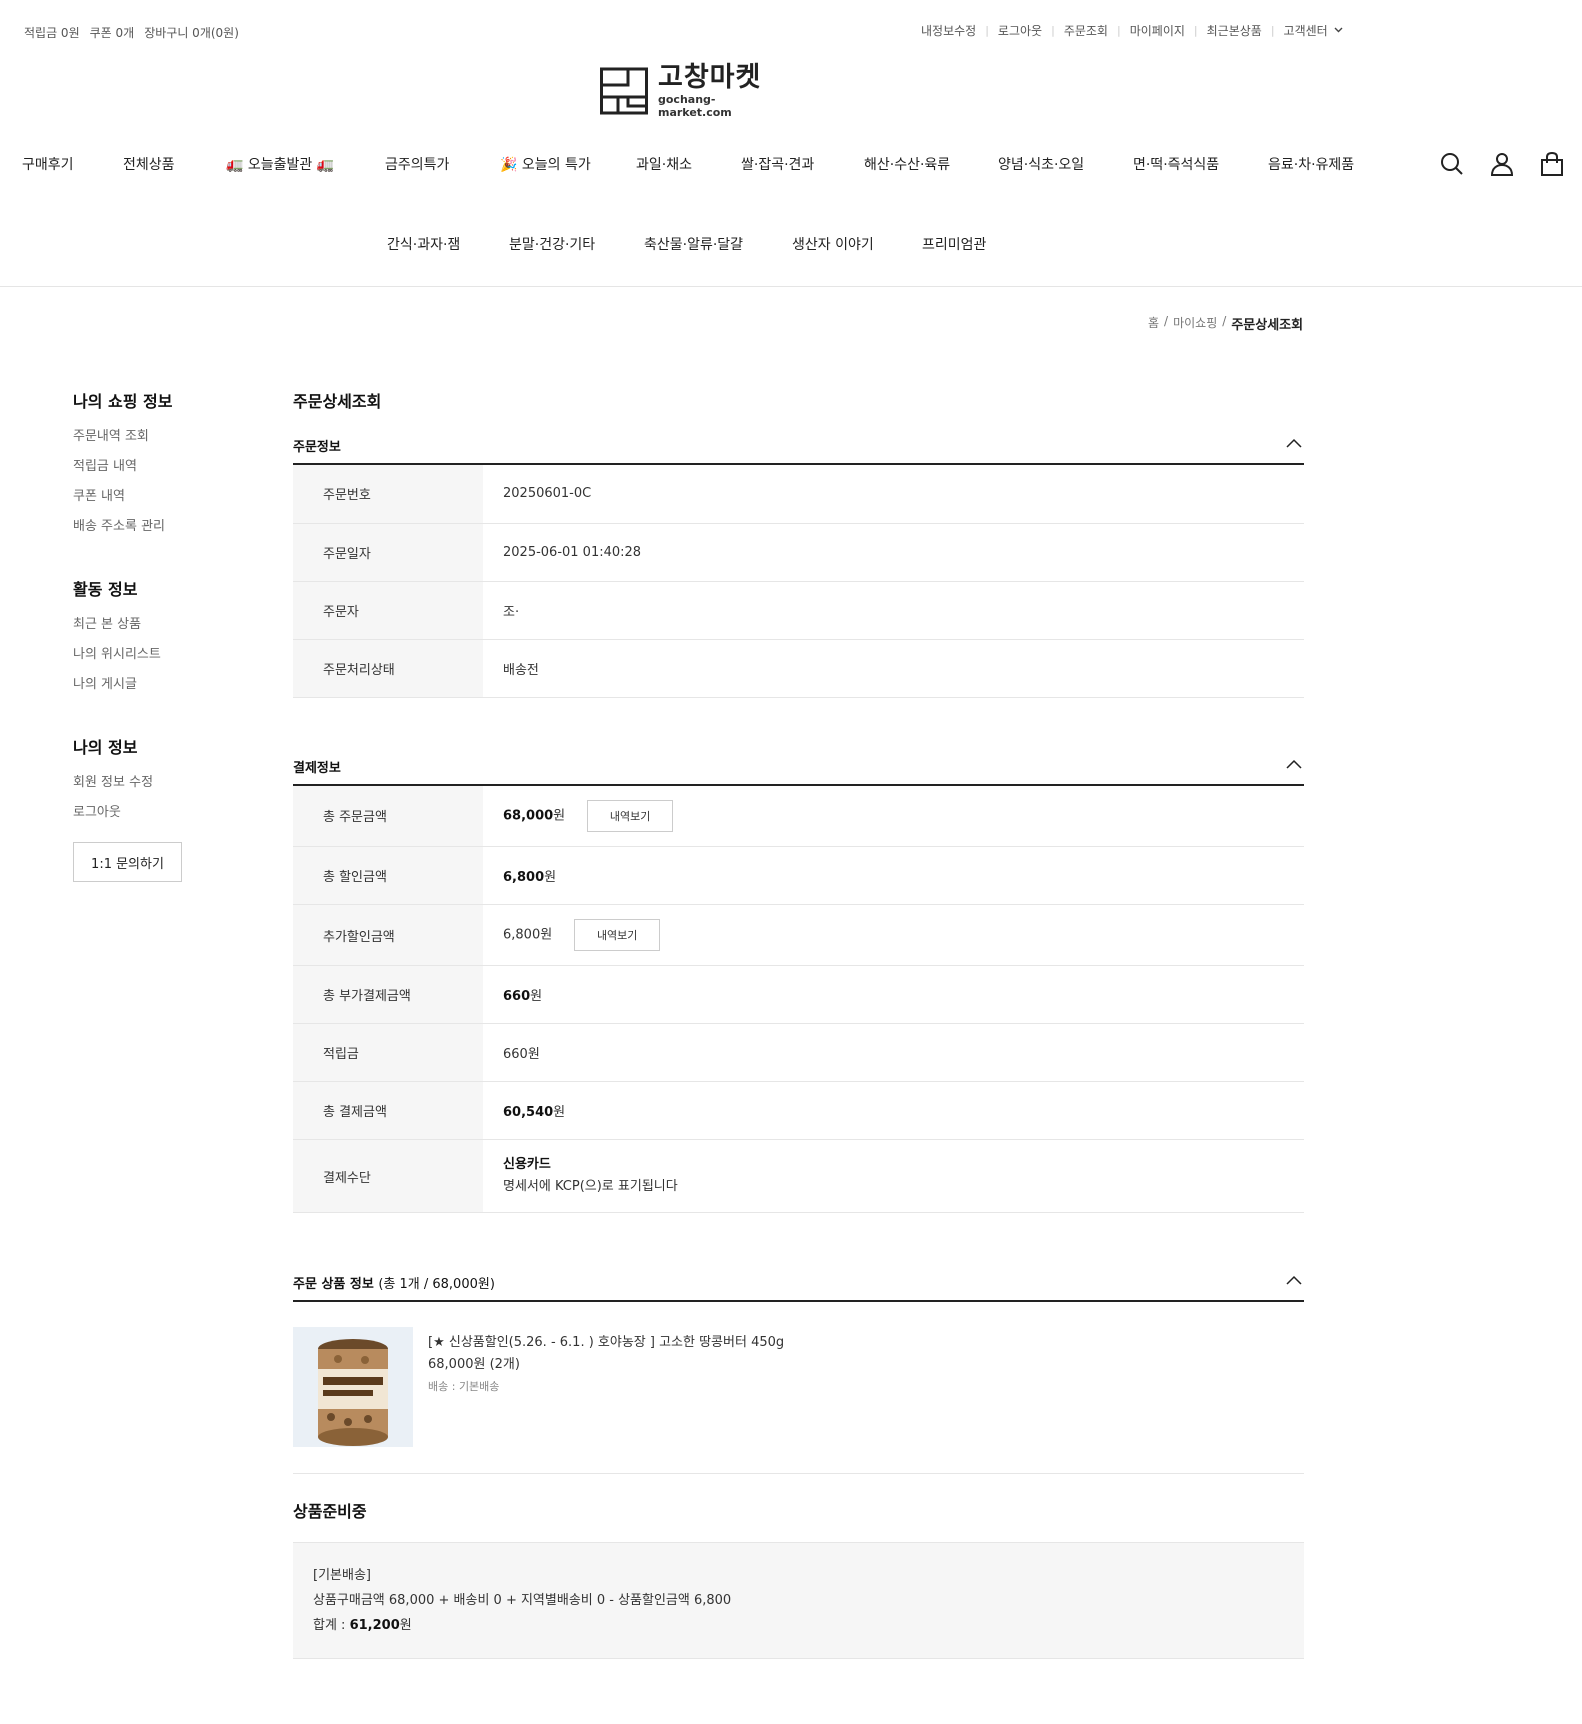 This screenshot has width=1582, height=1724. Describe the element at coordinates (515, 1054) in the screenshot. I see `points-amount: 660` at that location.